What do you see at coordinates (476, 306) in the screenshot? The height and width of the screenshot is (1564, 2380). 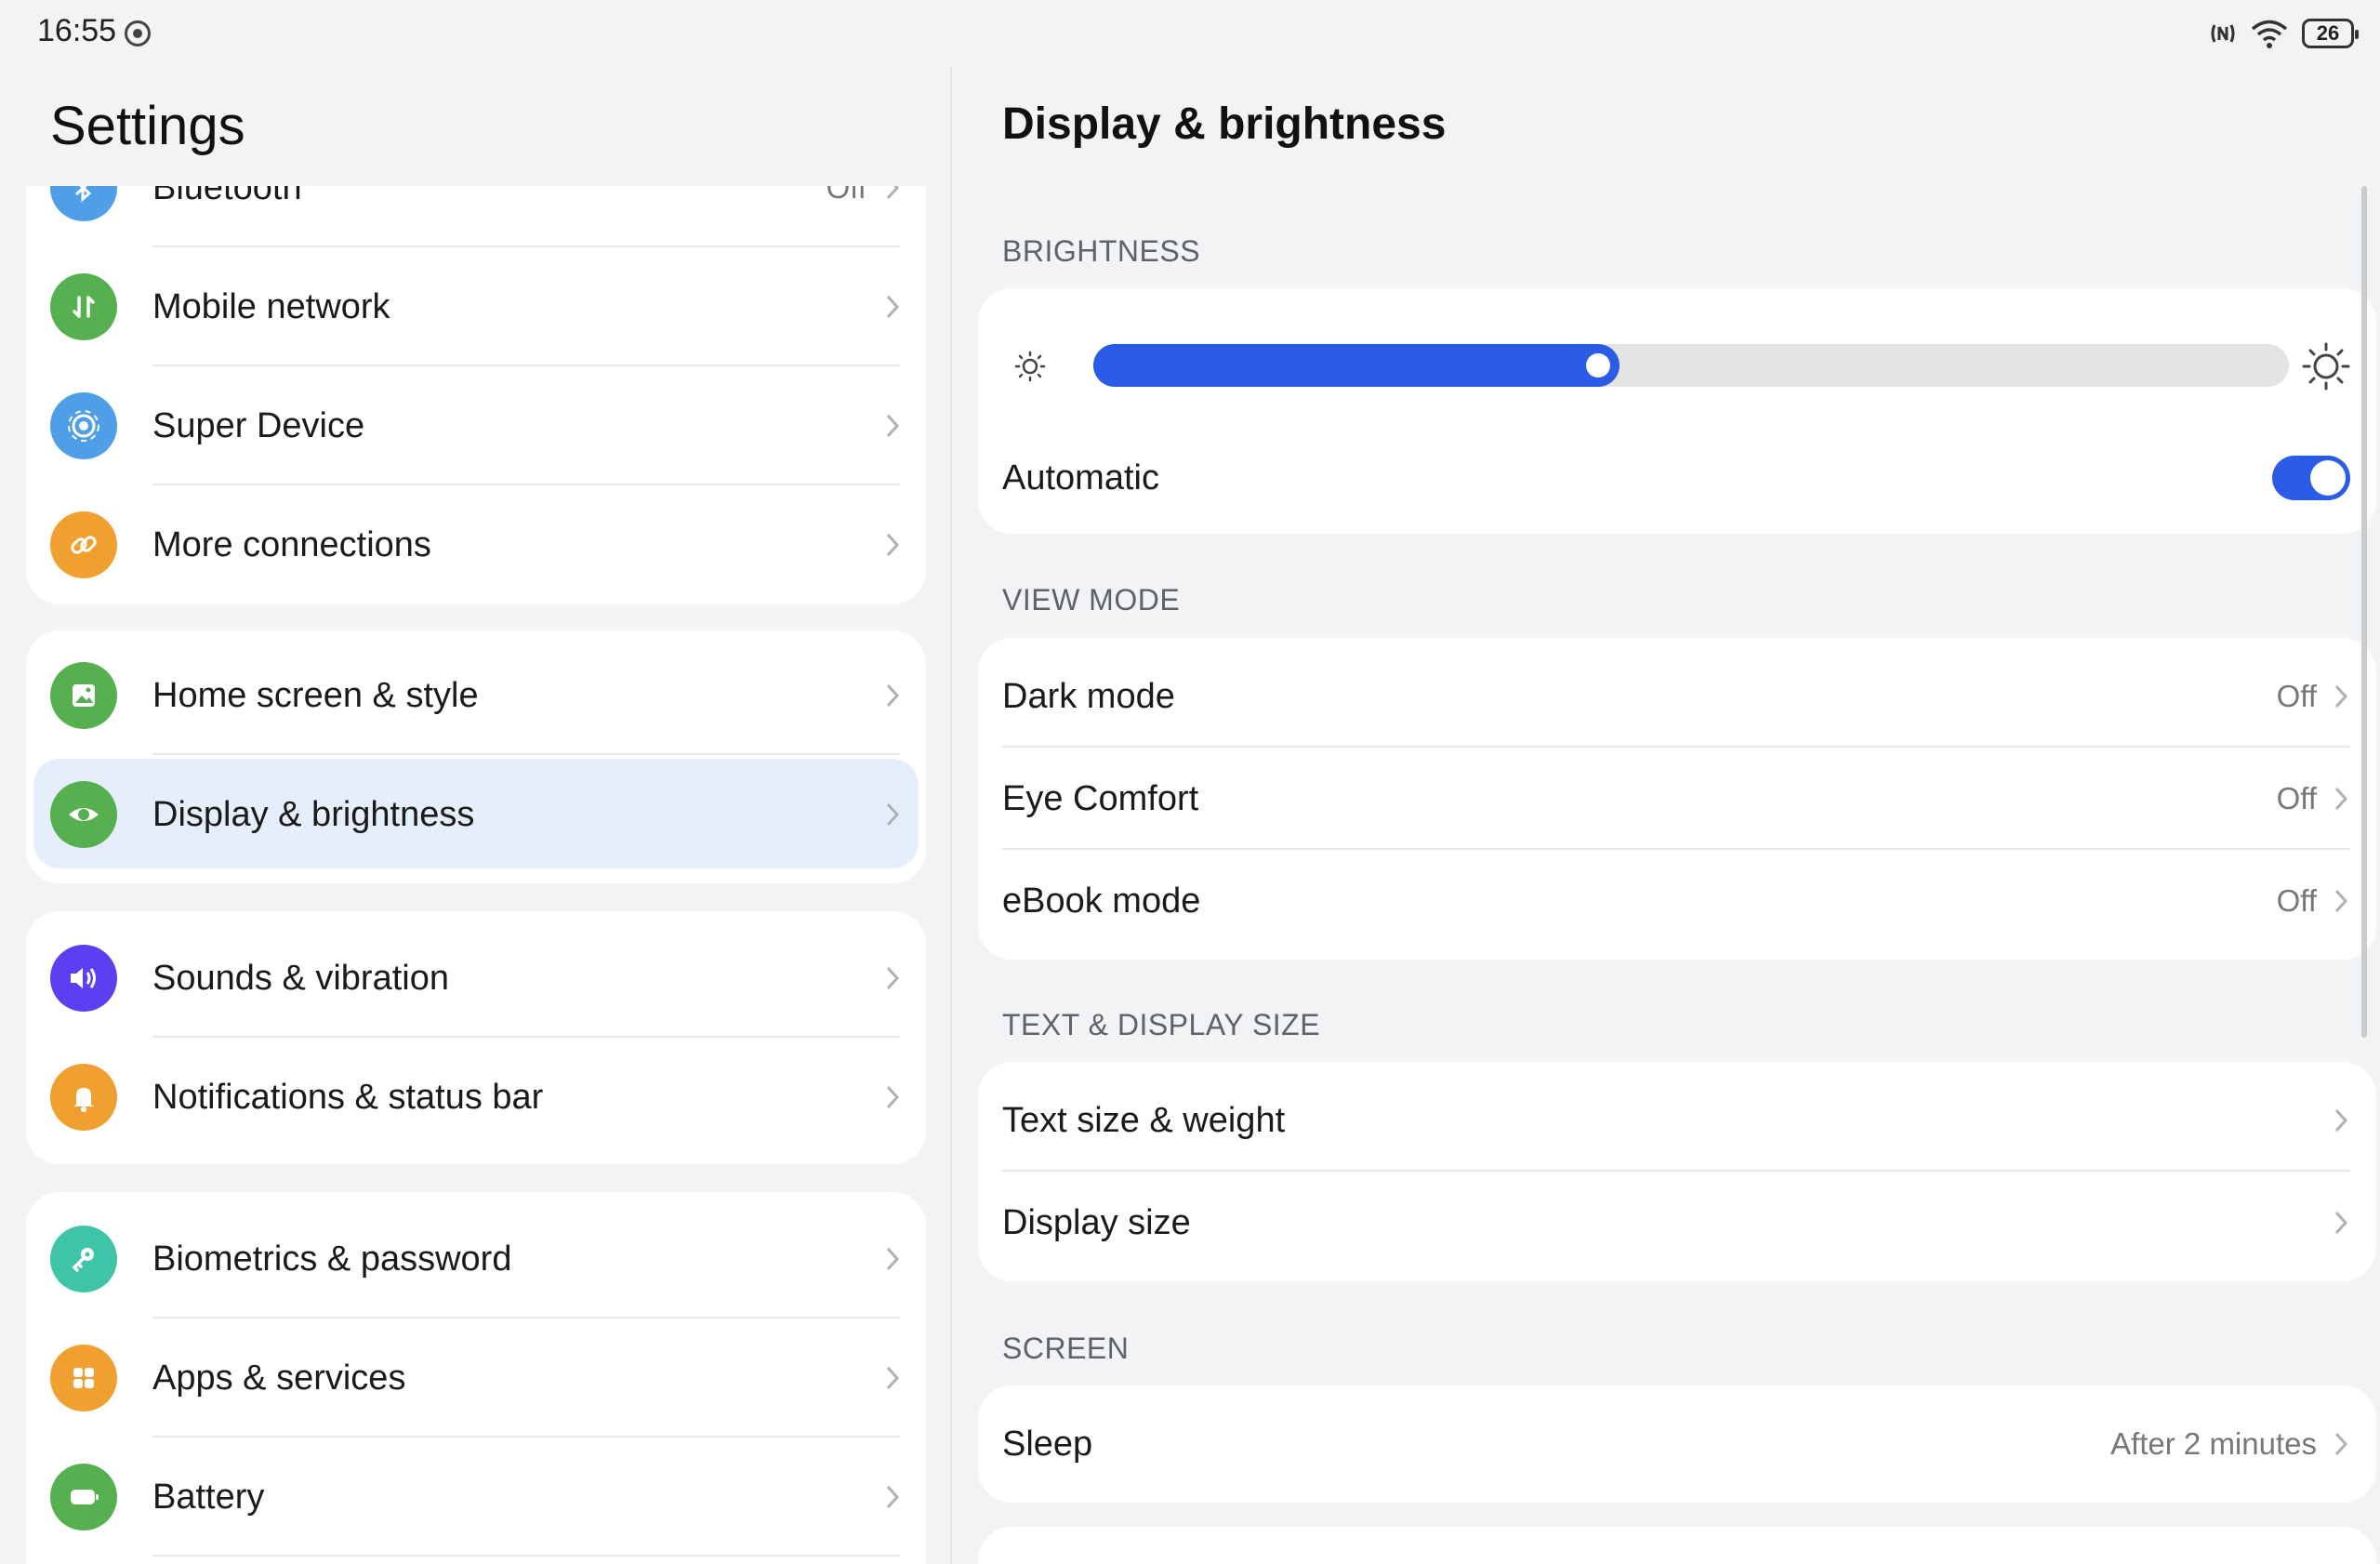 I see `sidebar-item-mobile-network: Mobile network` at bounding box center [476, 306].